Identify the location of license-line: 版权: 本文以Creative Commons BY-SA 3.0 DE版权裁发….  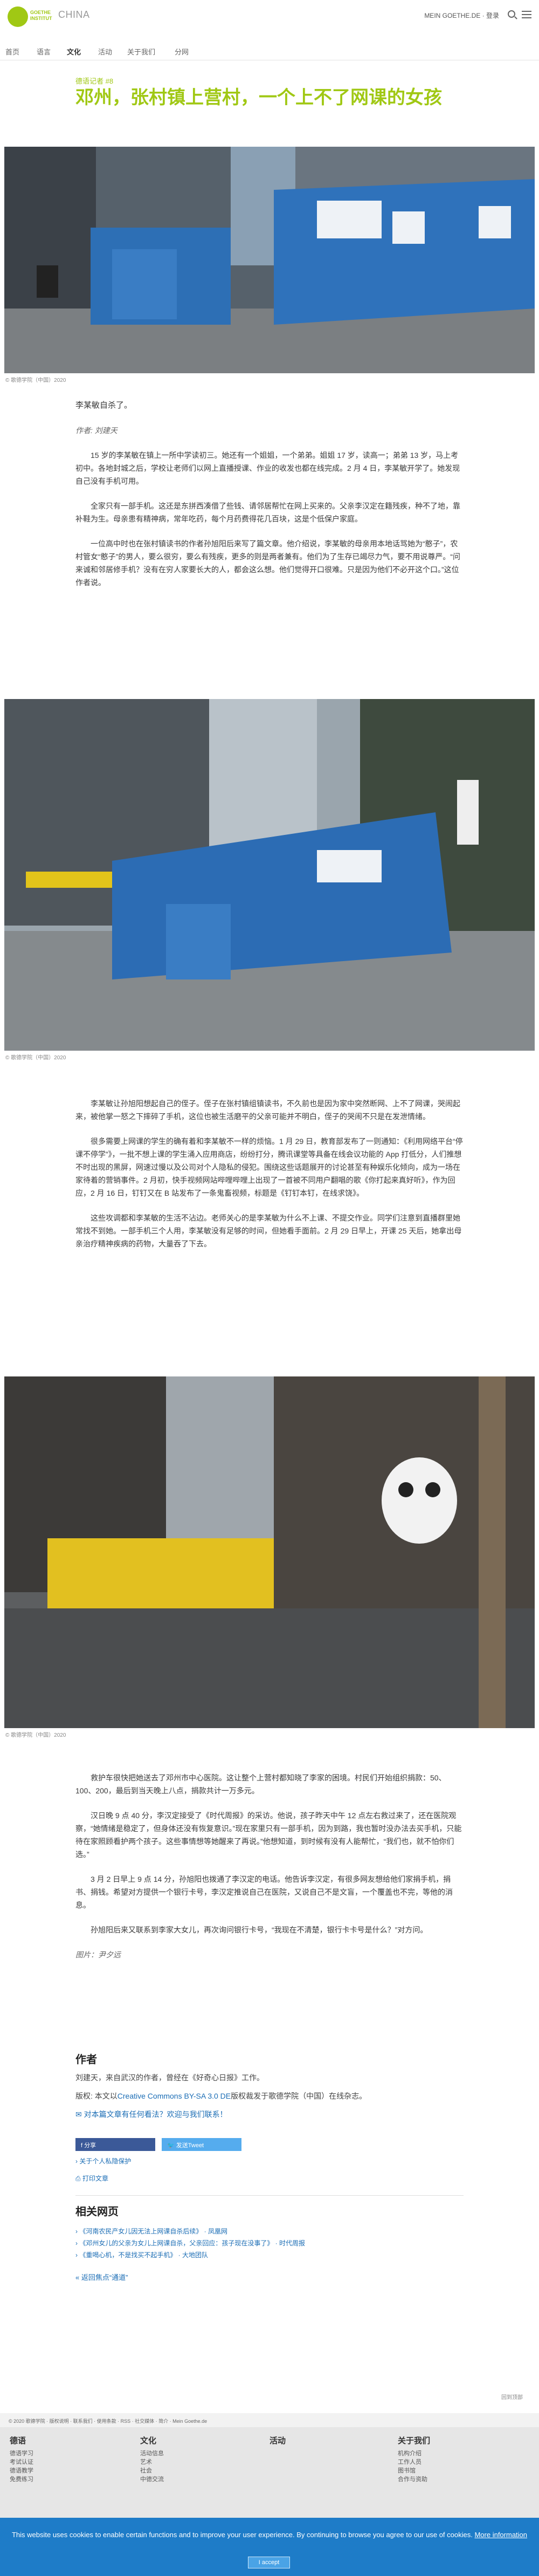
(221, 2096).